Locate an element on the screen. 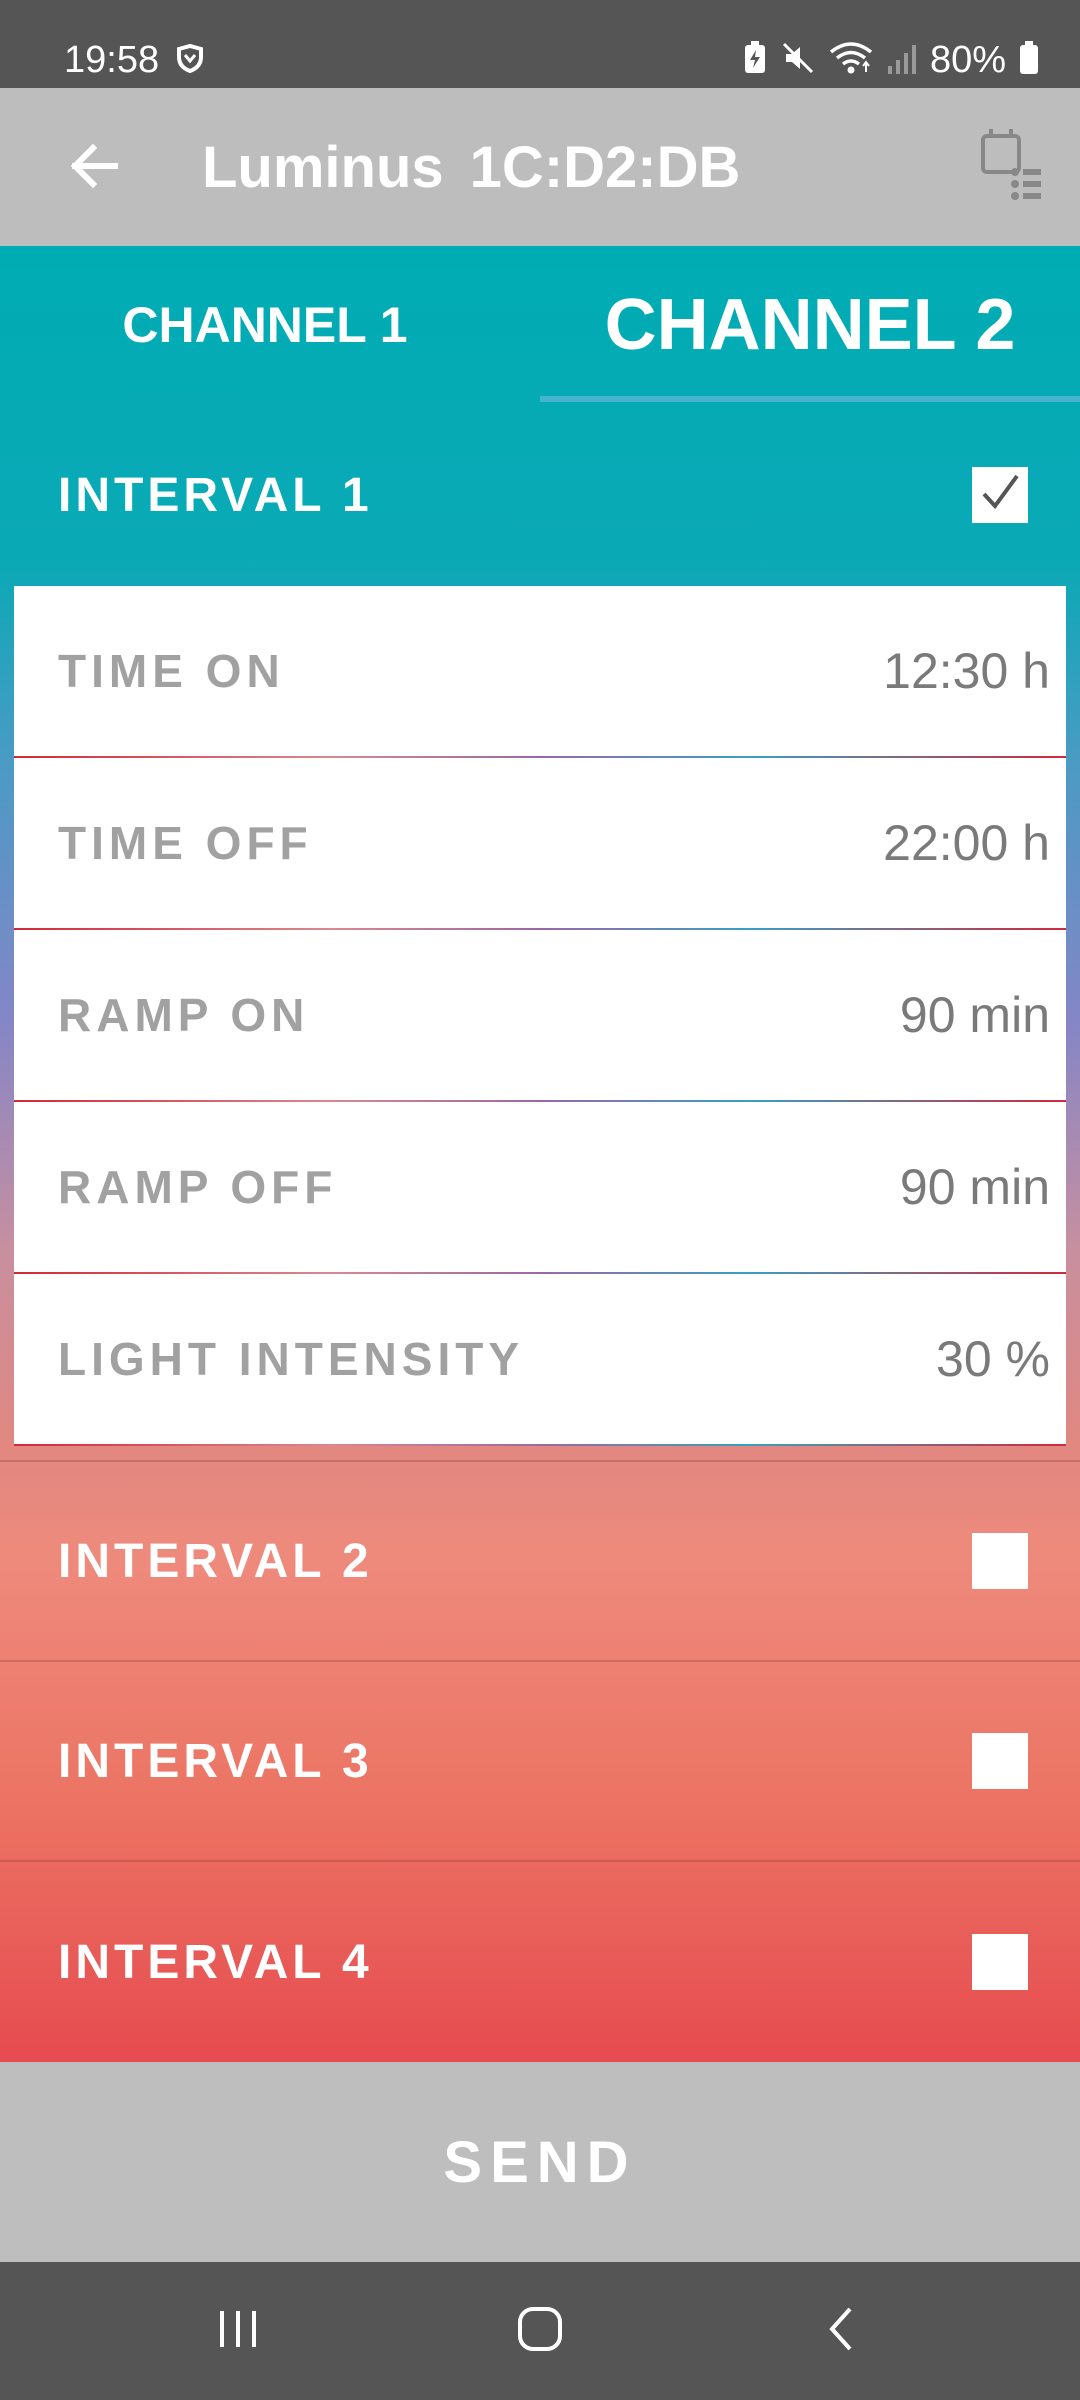 The height and width of the screenshot is (2400, 1080). setting-label: RAMP ON is located at coordinates (184, 1015).